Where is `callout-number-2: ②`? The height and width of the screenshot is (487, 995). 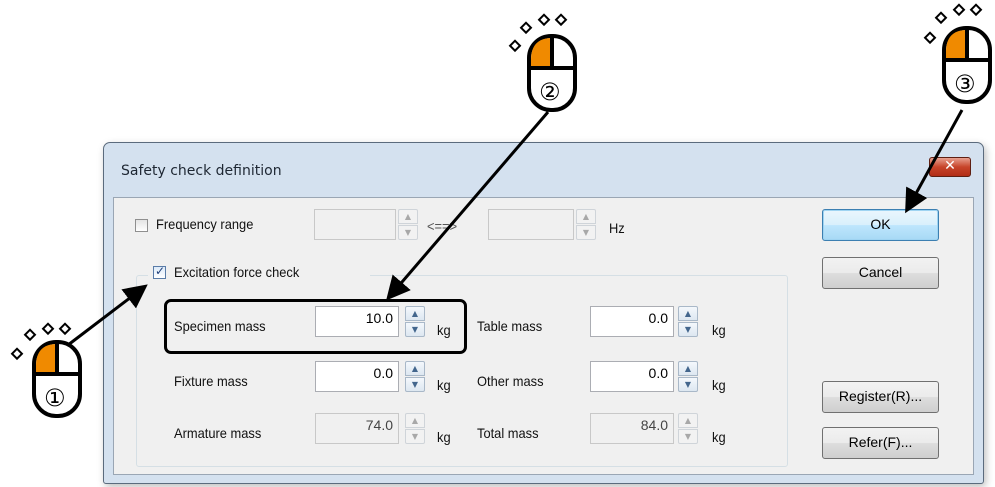 callout-number-2: ② is located at coordinates (550, 92).